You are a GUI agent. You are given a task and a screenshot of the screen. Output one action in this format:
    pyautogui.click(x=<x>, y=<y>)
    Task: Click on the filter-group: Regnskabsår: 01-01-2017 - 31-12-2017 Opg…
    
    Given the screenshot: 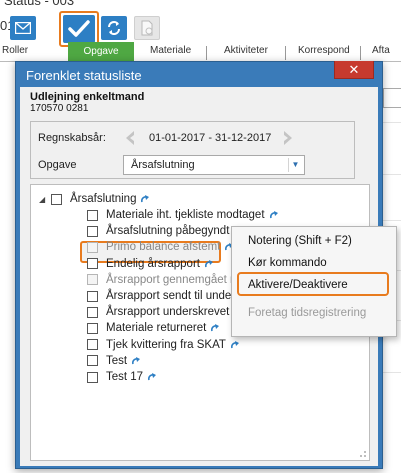 What is the action you would take?
    pyautogui.click(x=192, y=150)
    